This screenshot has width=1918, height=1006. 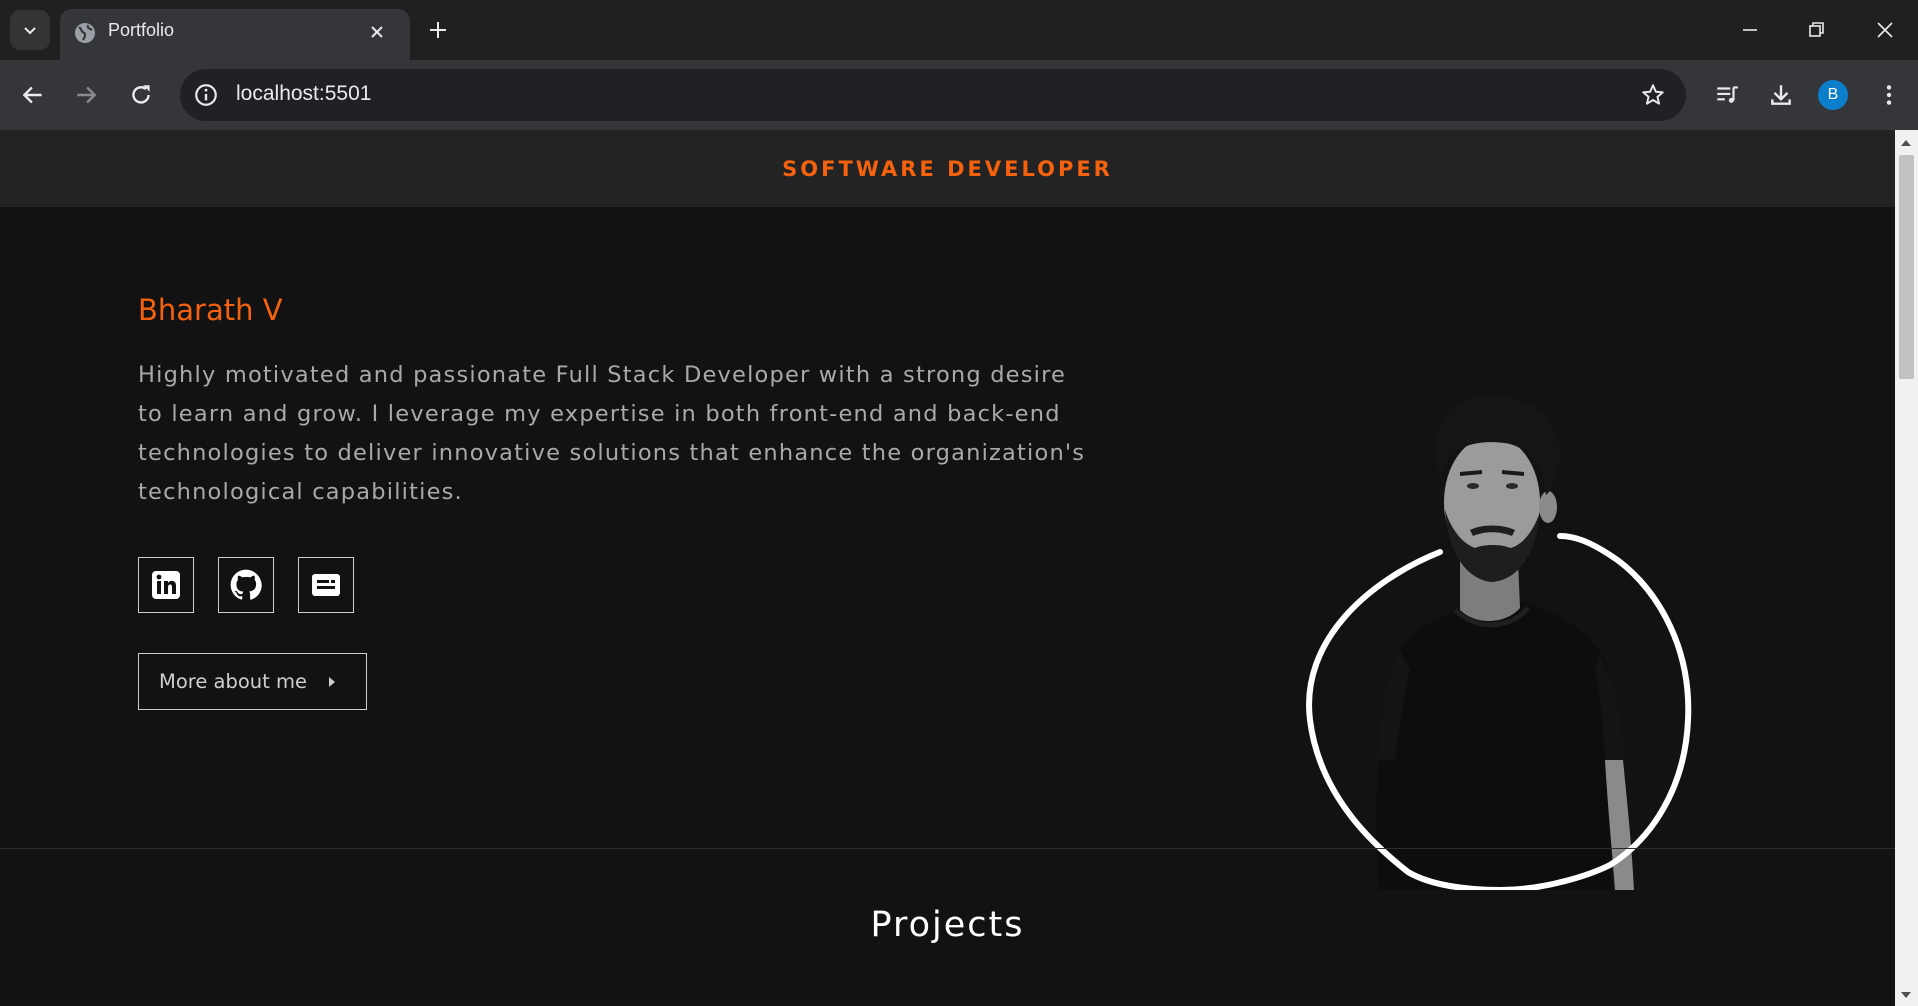 I want to click on download-icon, so click(x=1781, y=95).